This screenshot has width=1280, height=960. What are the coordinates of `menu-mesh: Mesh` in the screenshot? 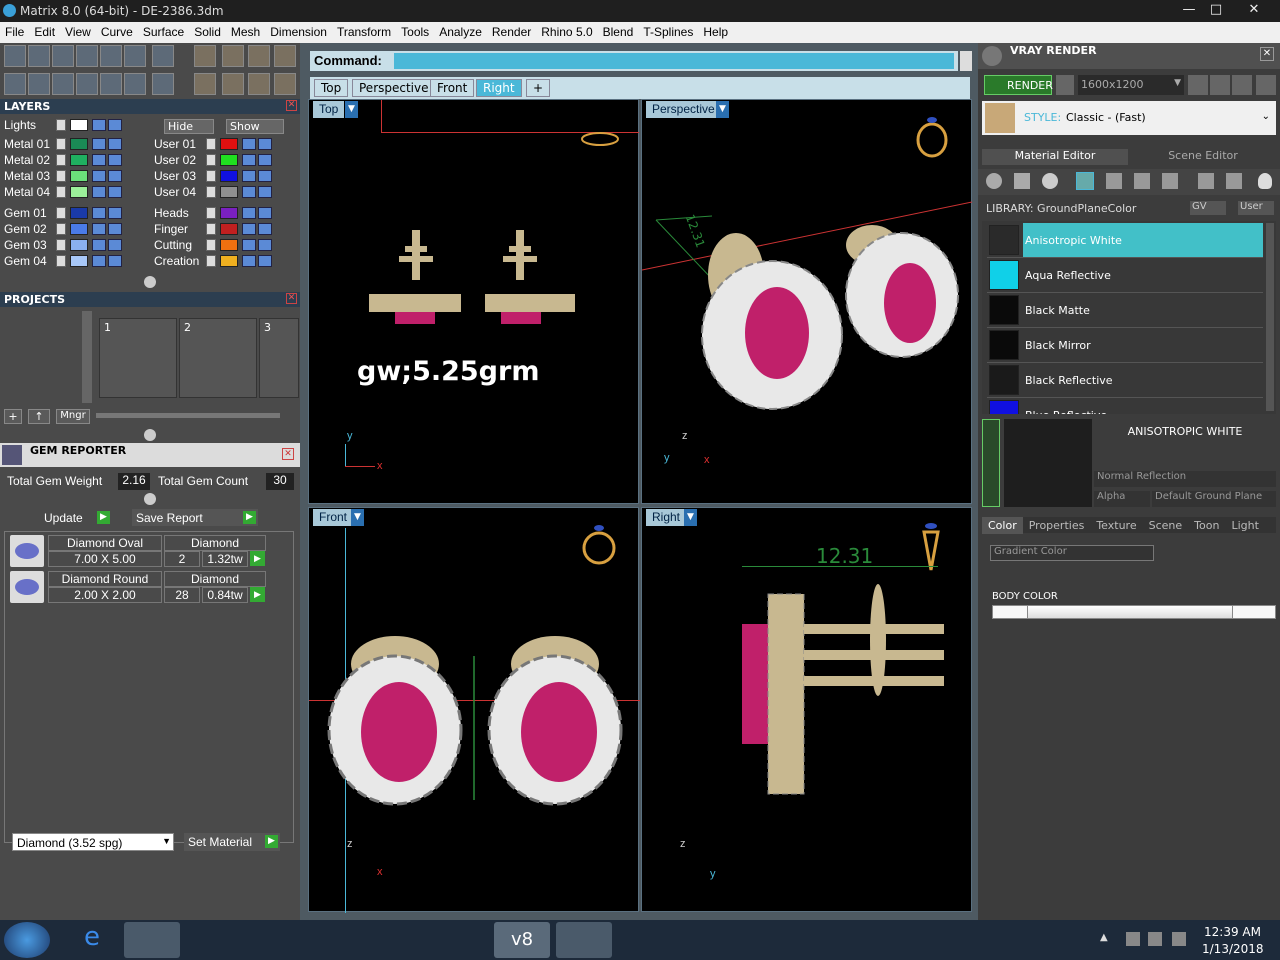 It's located at (245, 30).